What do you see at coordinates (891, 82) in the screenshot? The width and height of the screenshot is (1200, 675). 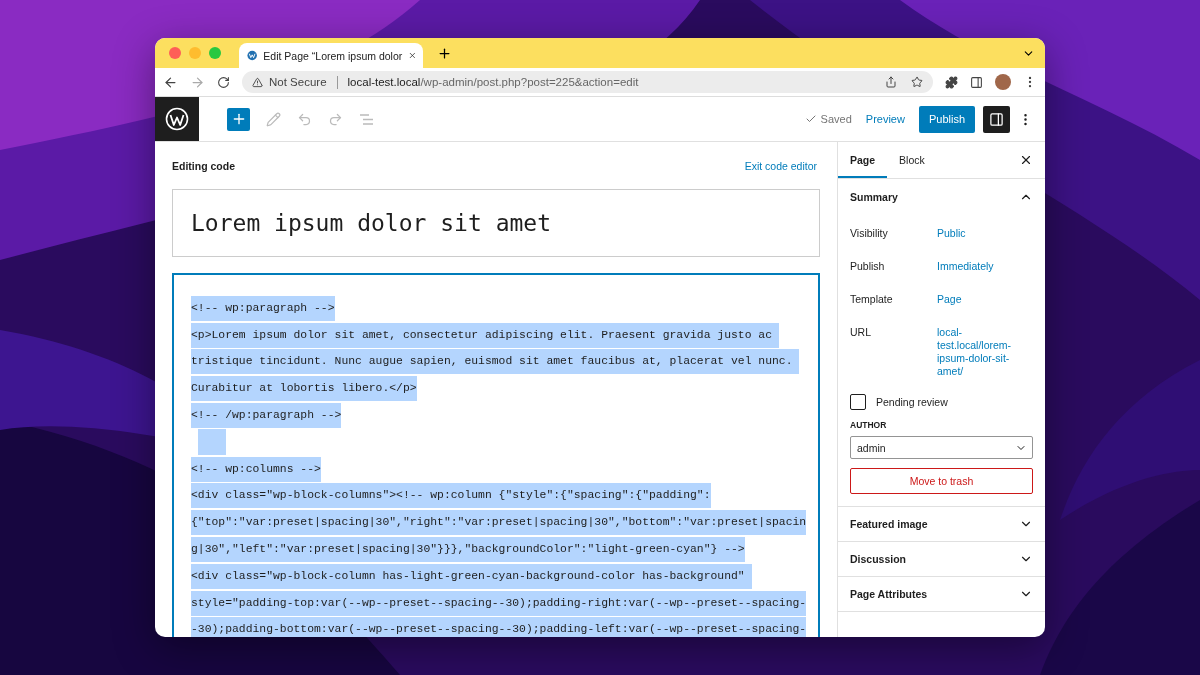 I see `share-icon` at bounding box center [891, 82].